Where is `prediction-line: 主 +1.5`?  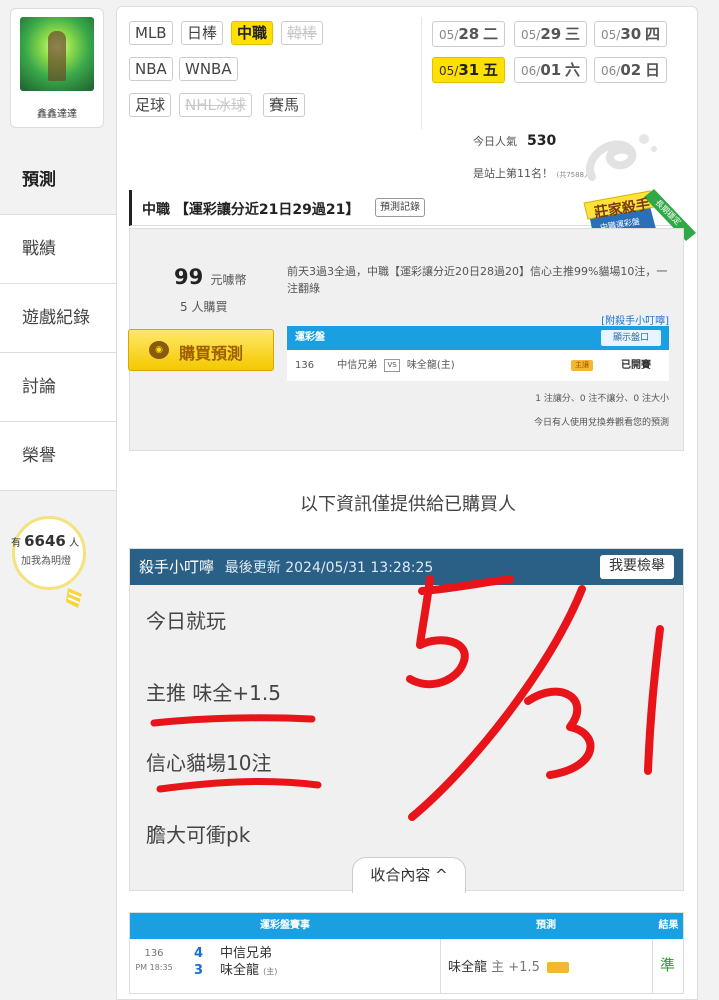 prediction-line: 主 +1.5 is located at coordinates (515, 967).